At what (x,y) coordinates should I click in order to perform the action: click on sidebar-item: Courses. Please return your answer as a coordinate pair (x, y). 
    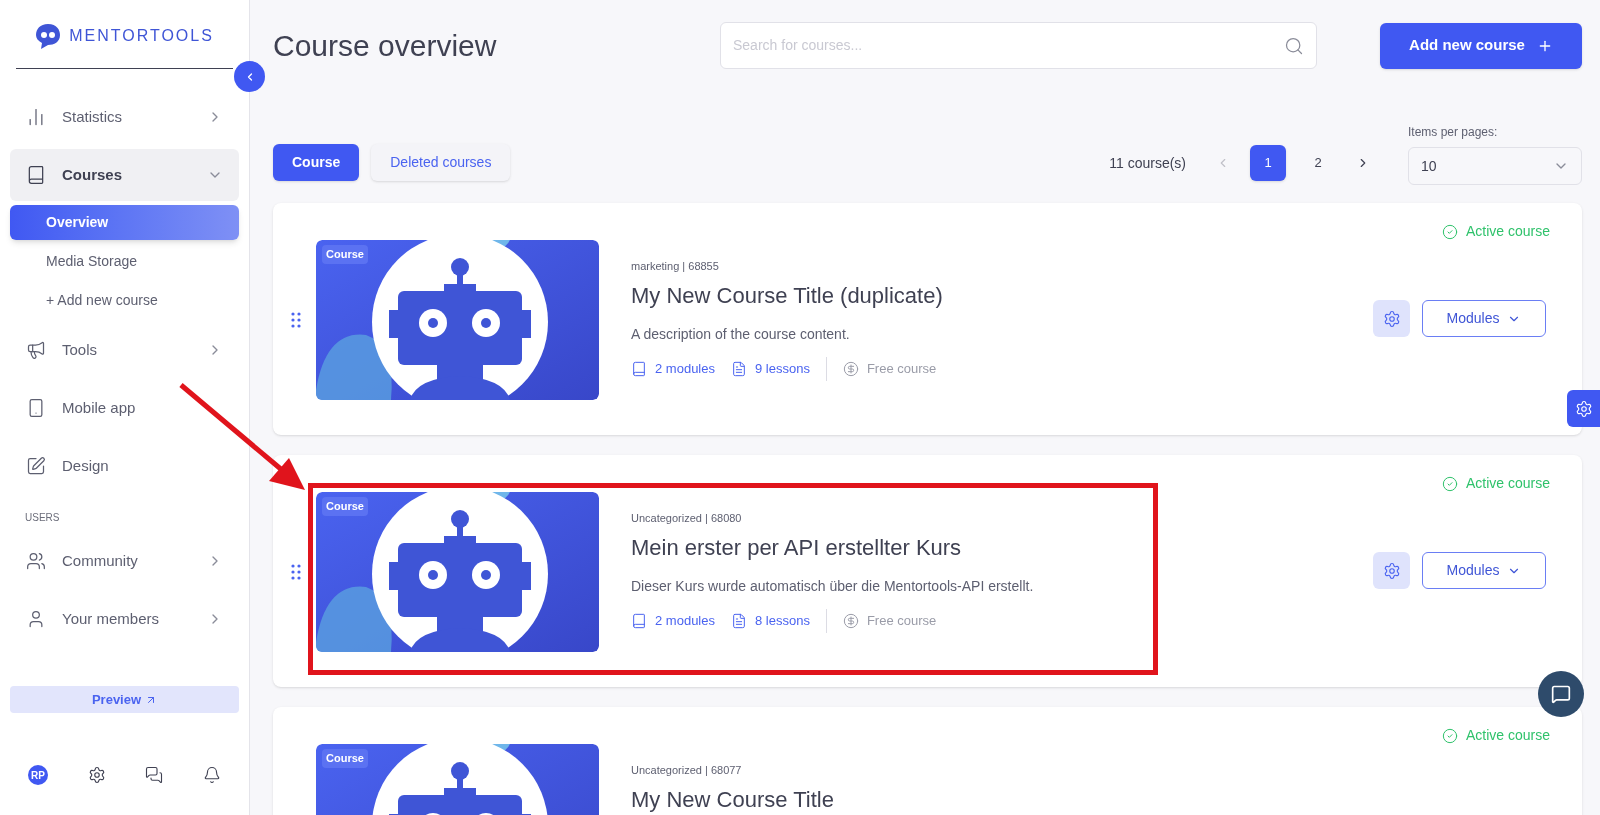
    Looking at the image, I should click on (124, 175).